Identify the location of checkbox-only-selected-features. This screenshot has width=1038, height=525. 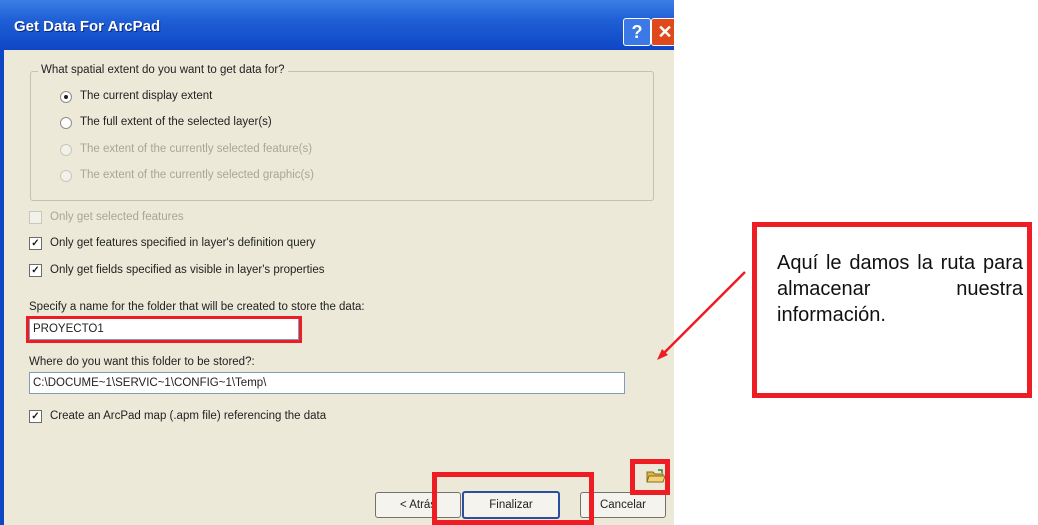
(35, 217).